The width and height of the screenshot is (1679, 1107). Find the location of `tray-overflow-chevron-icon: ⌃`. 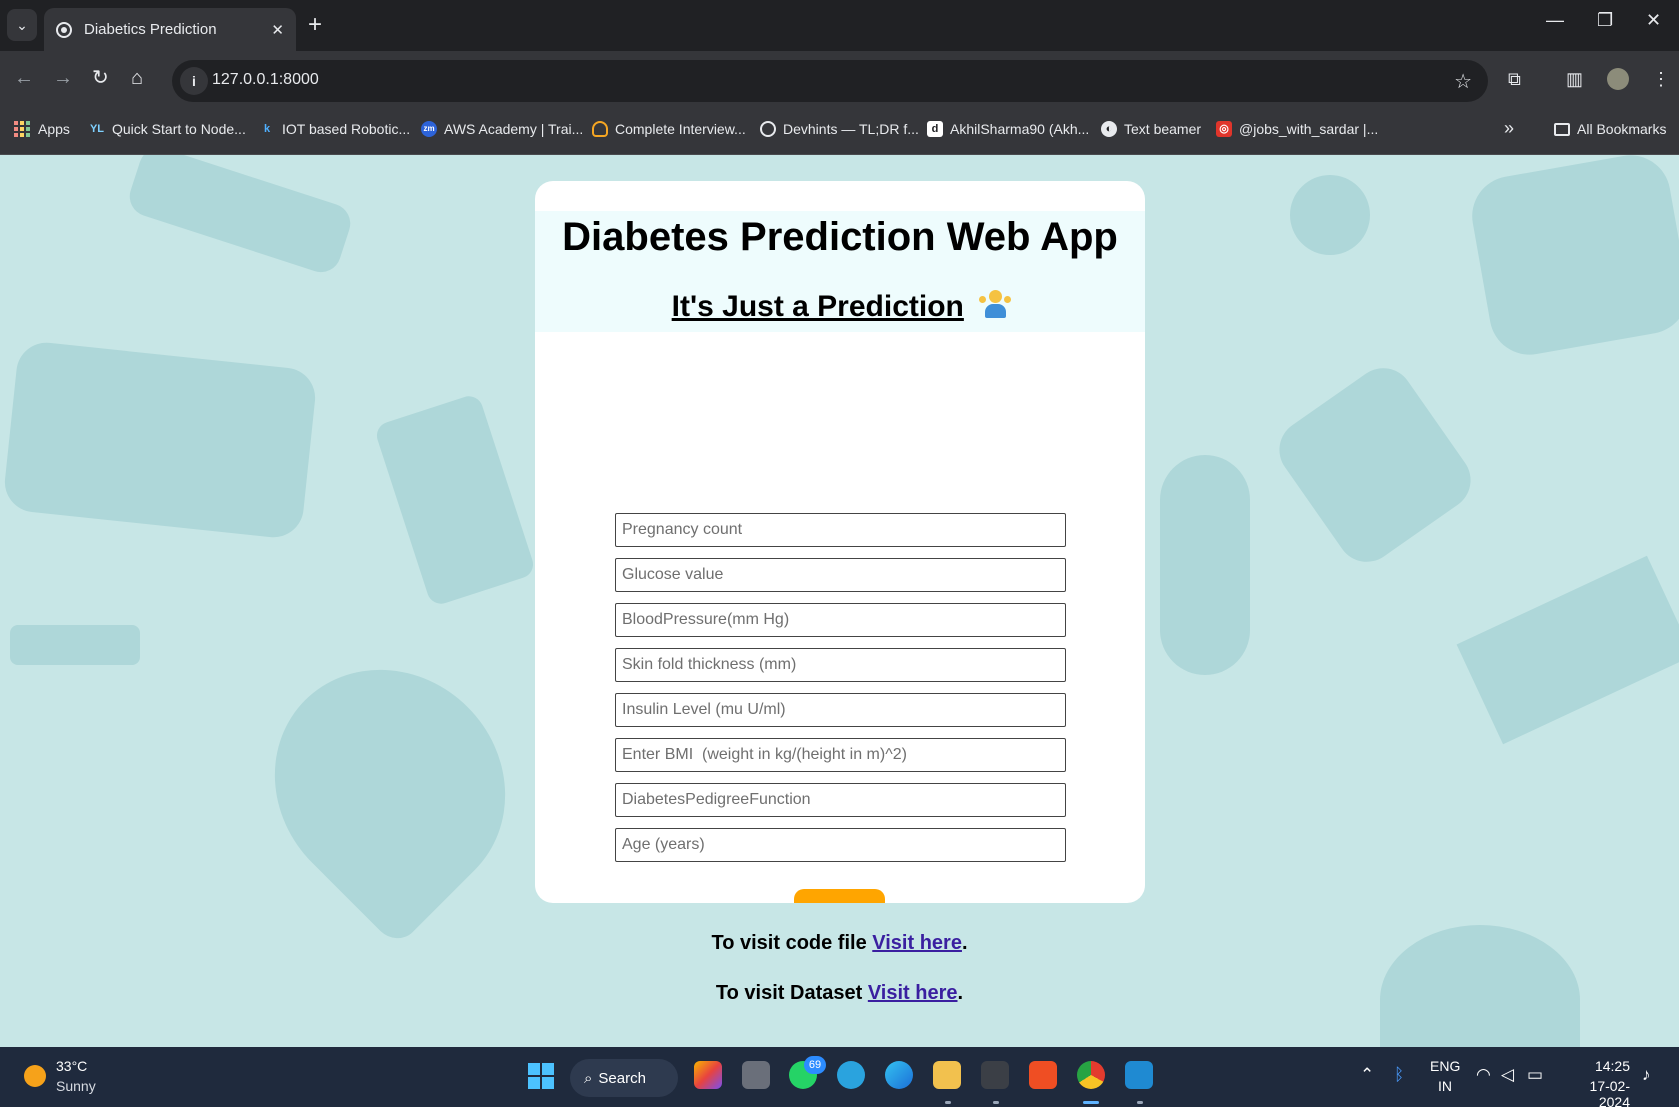

tray-overflow-chevron-icon: ⌃ is located at coordinates (1367, 1075).